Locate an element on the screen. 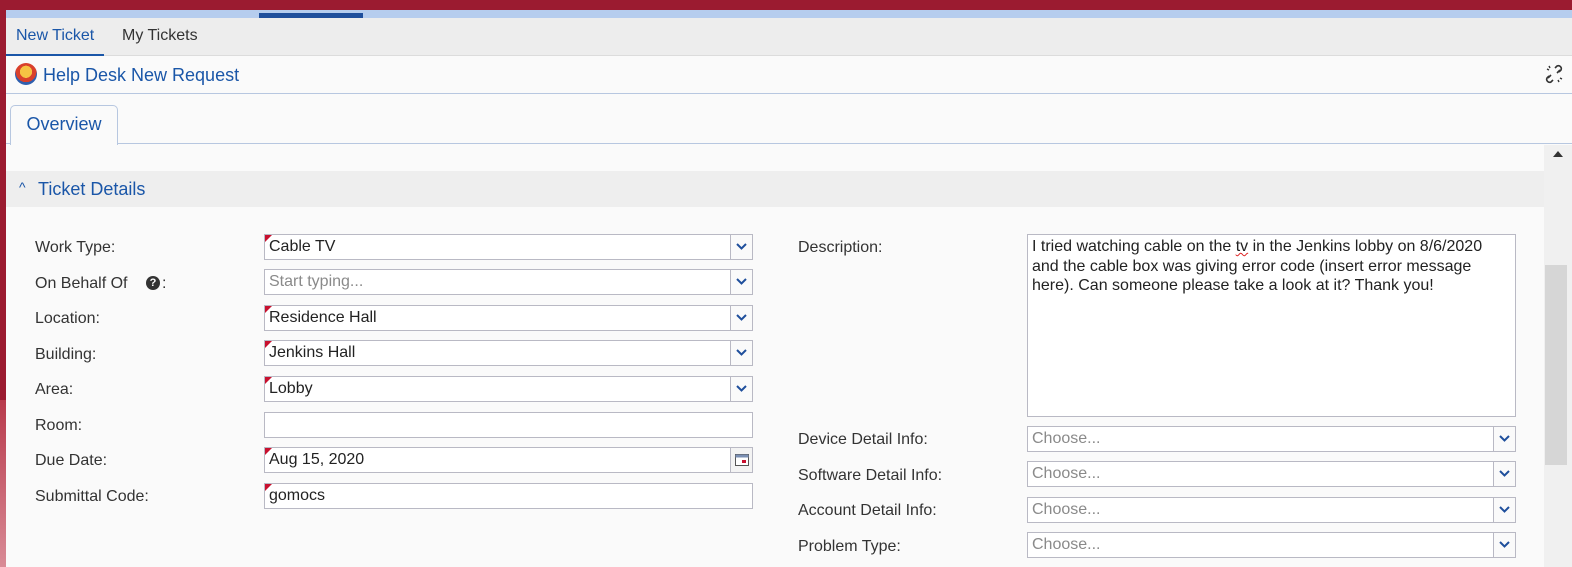  label-submittal-code: Submittal Code: is located at coordinates (92, 496).